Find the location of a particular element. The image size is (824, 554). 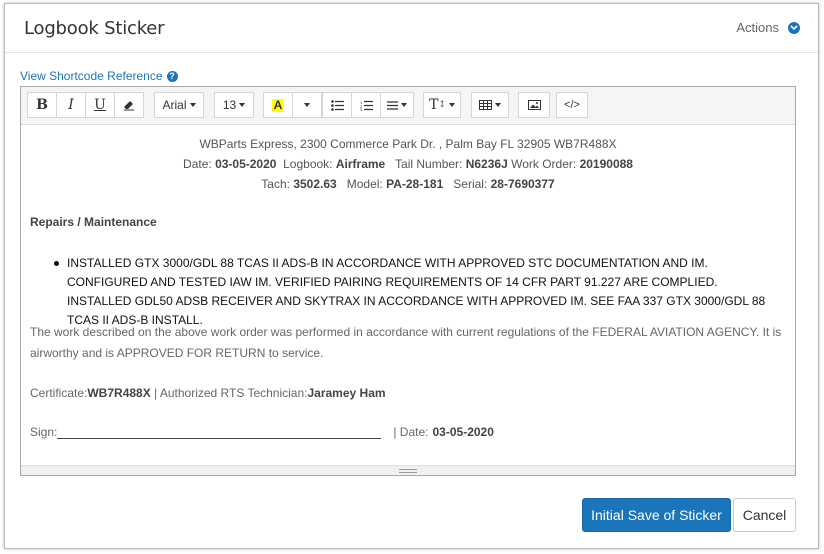

text-height-icon: T is located at coordinates (434, 105).